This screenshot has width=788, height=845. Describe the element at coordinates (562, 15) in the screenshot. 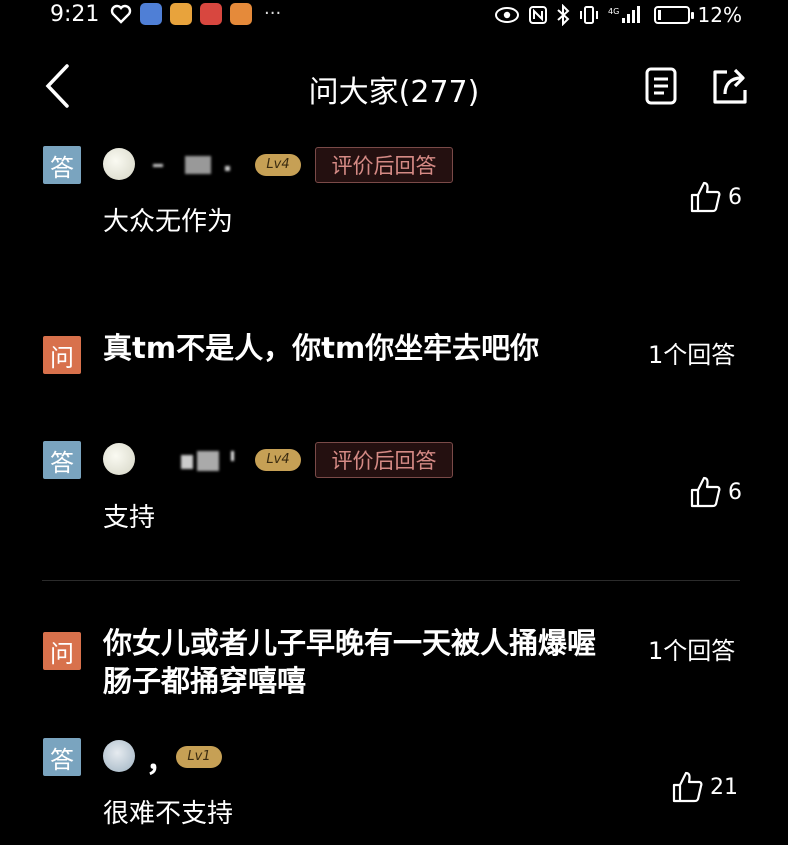

I see `bluetooth-icon` at that location.